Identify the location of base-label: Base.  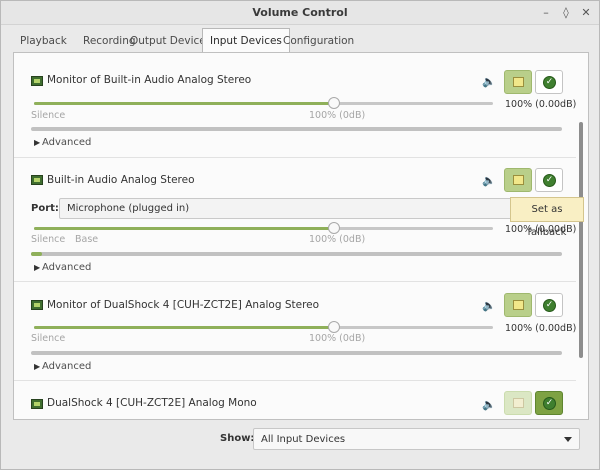
(87, 239).